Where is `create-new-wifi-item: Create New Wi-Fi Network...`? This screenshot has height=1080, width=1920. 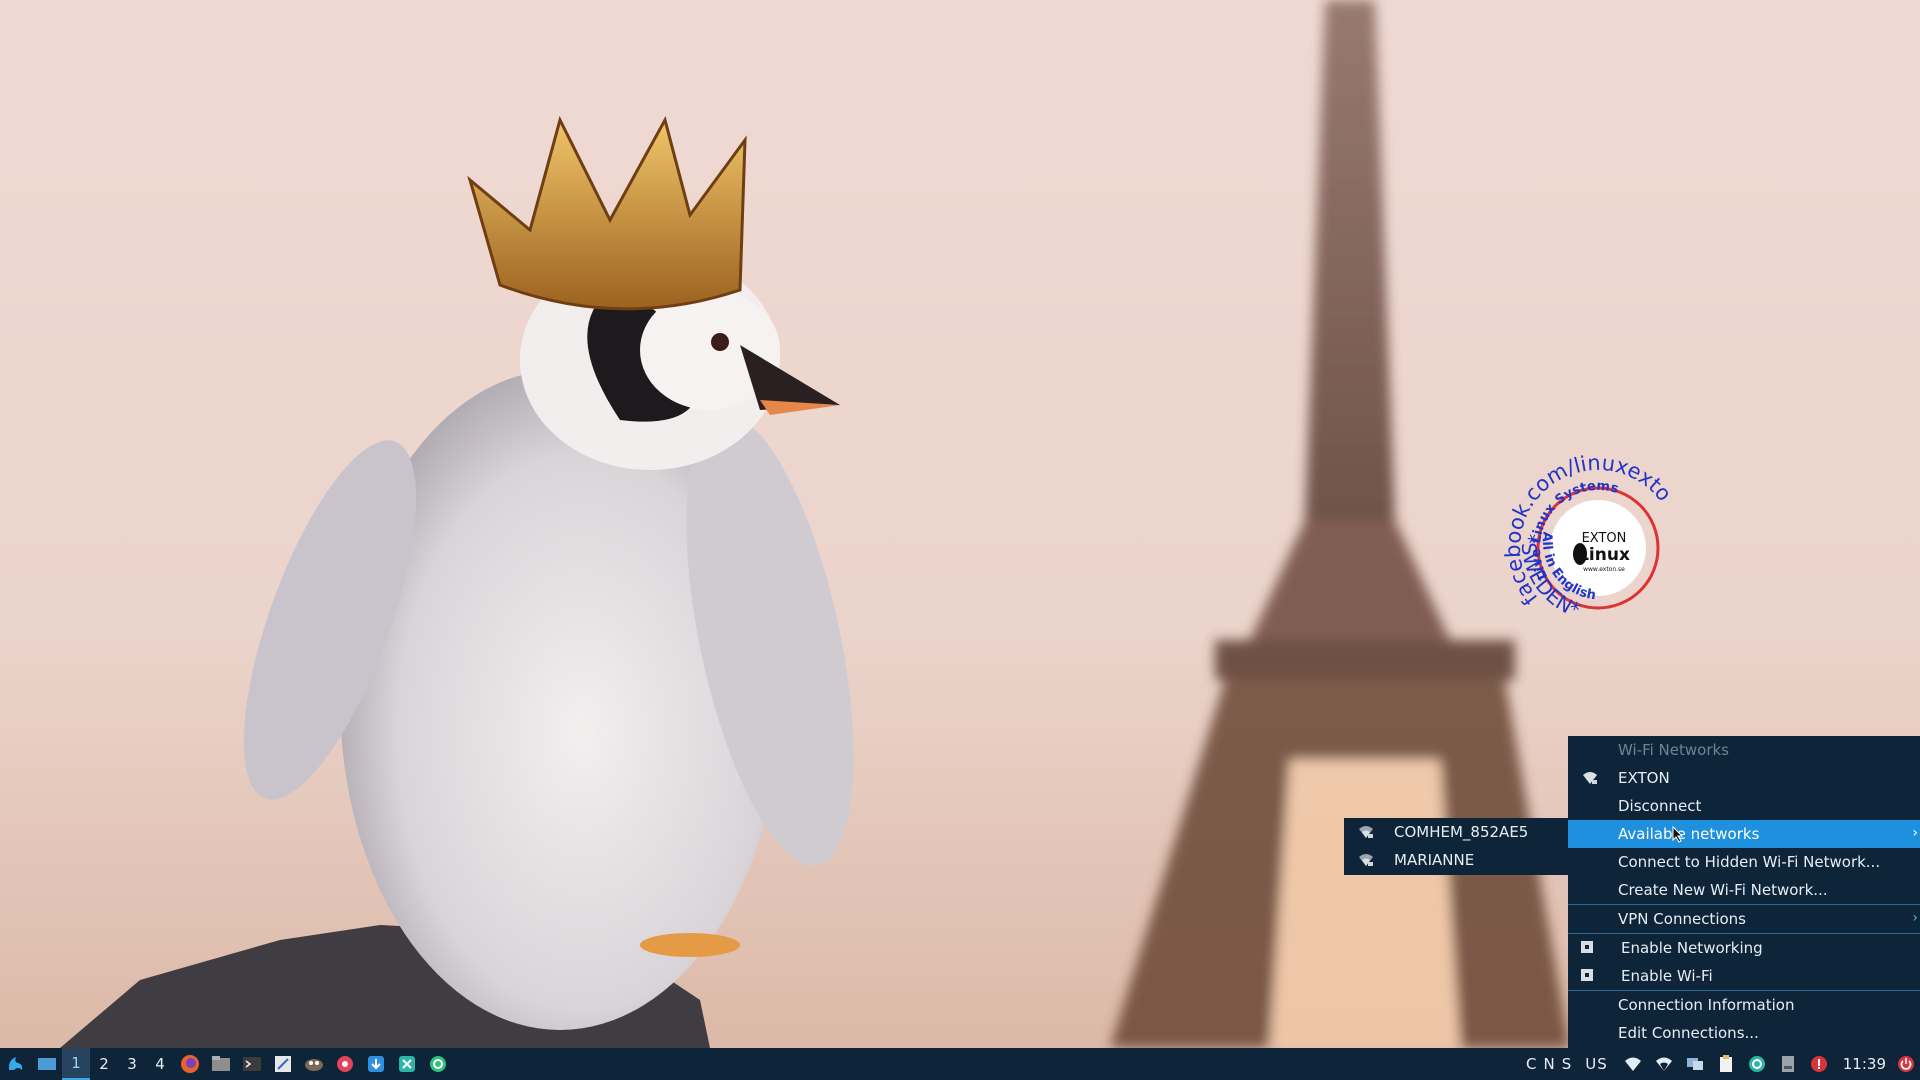
create-new-wifi-item: Create New Wi-Fi Network... is located at coordinates (1744, 890).